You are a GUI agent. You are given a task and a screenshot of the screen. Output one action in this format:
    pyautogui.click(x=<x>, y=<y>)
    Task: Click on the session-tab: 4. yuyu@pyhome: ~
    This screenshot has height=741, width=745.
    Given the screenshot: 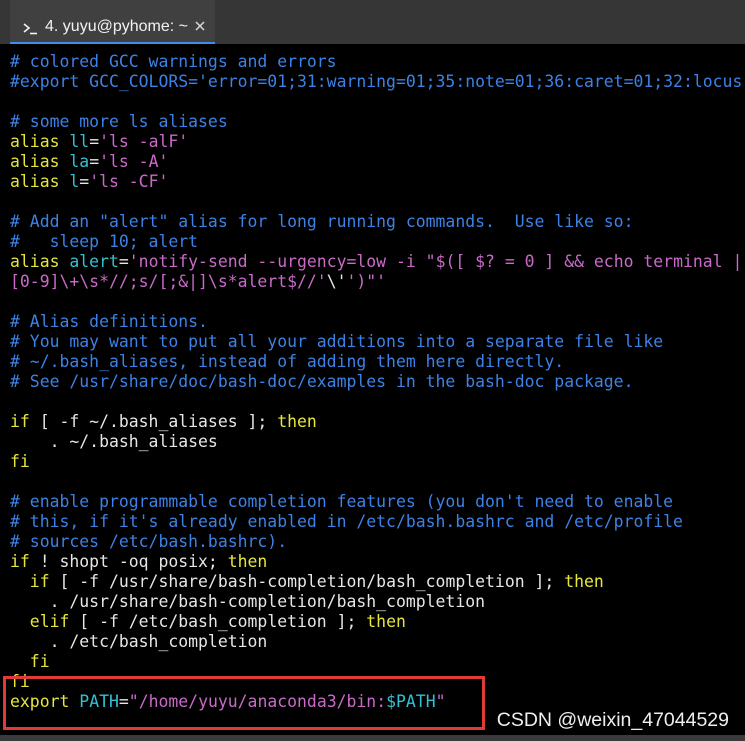 What is the action you would take?
    pyautogui.click(x=112, y=22)
    